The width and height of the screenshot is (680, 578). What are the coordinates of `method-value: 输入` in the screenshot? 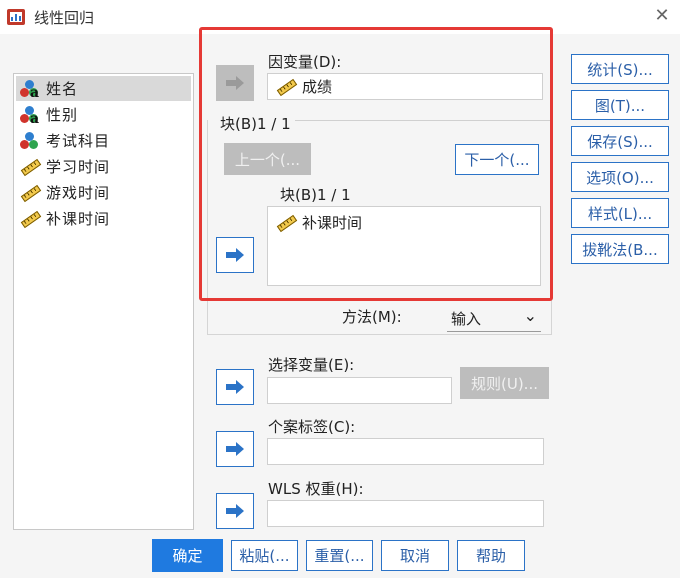 It's located at (466, 319).